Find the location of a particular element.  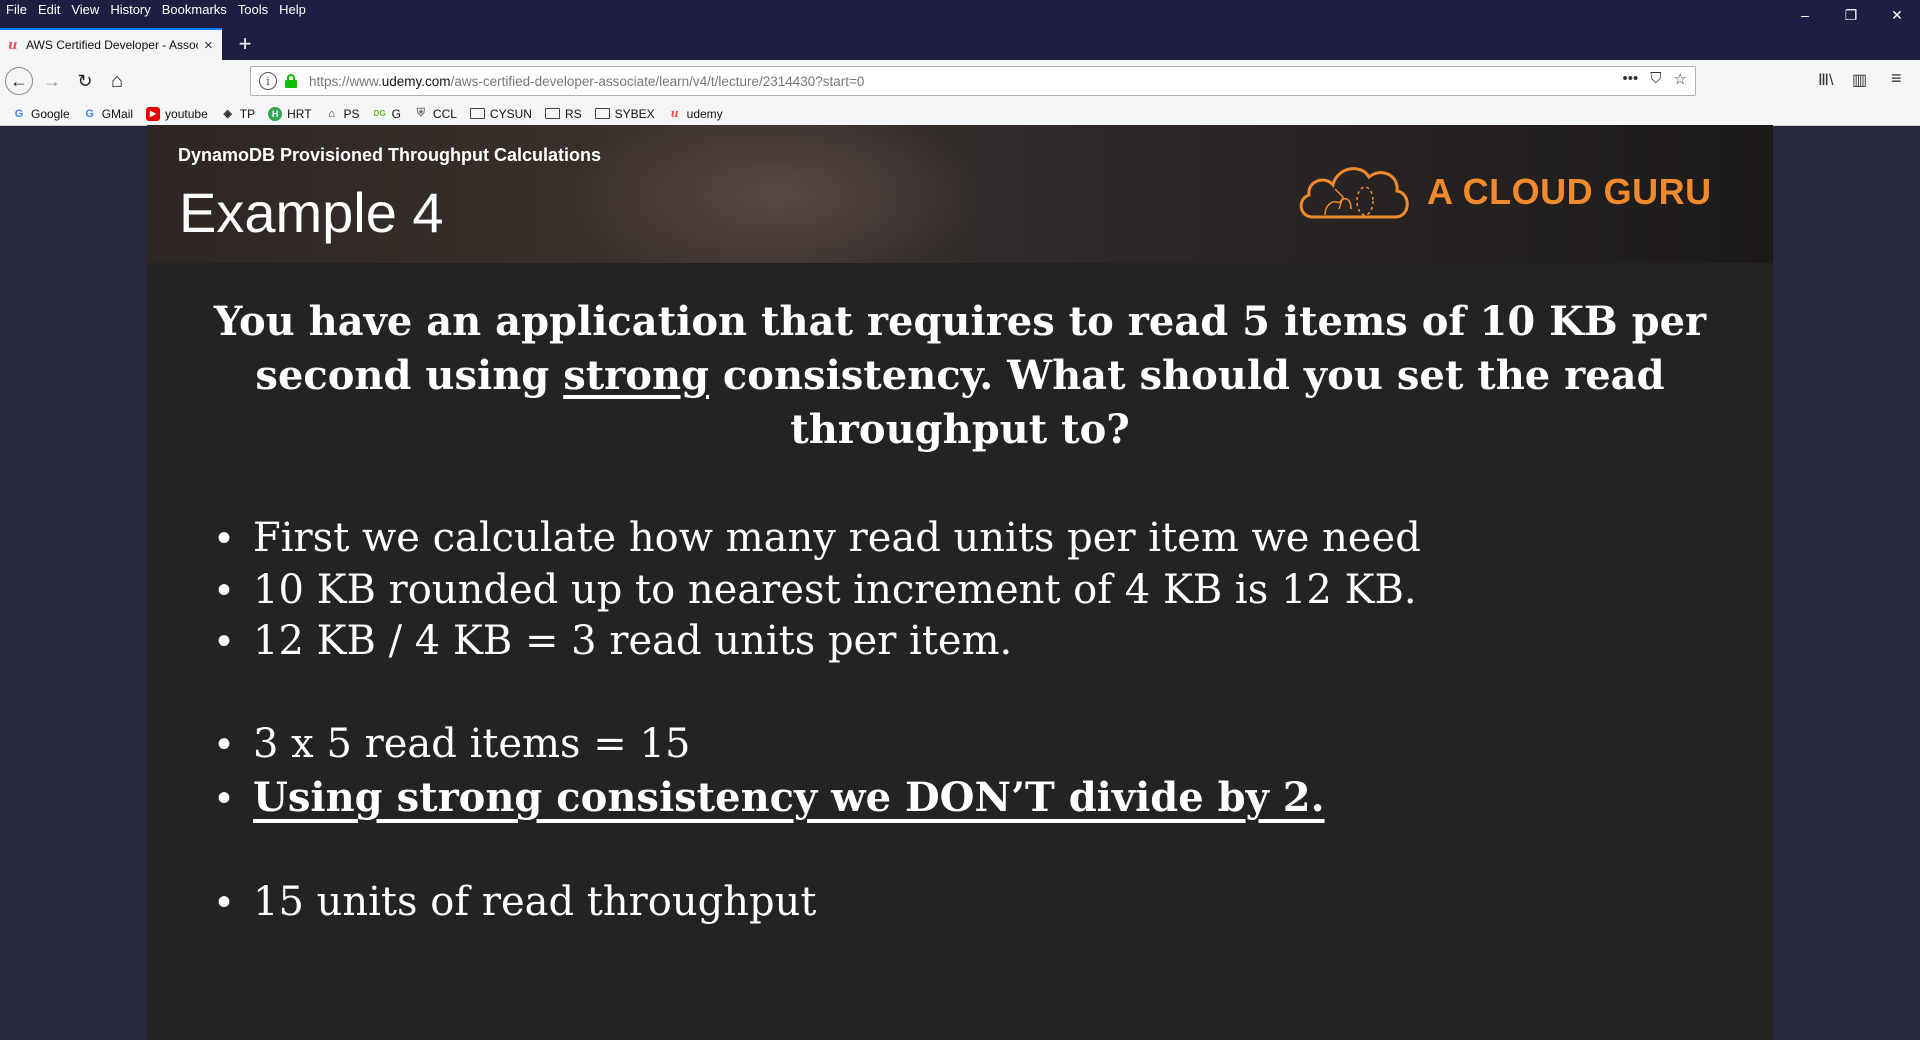

library-icon: Ⅲ\ is located at coordinates (1825, 80).